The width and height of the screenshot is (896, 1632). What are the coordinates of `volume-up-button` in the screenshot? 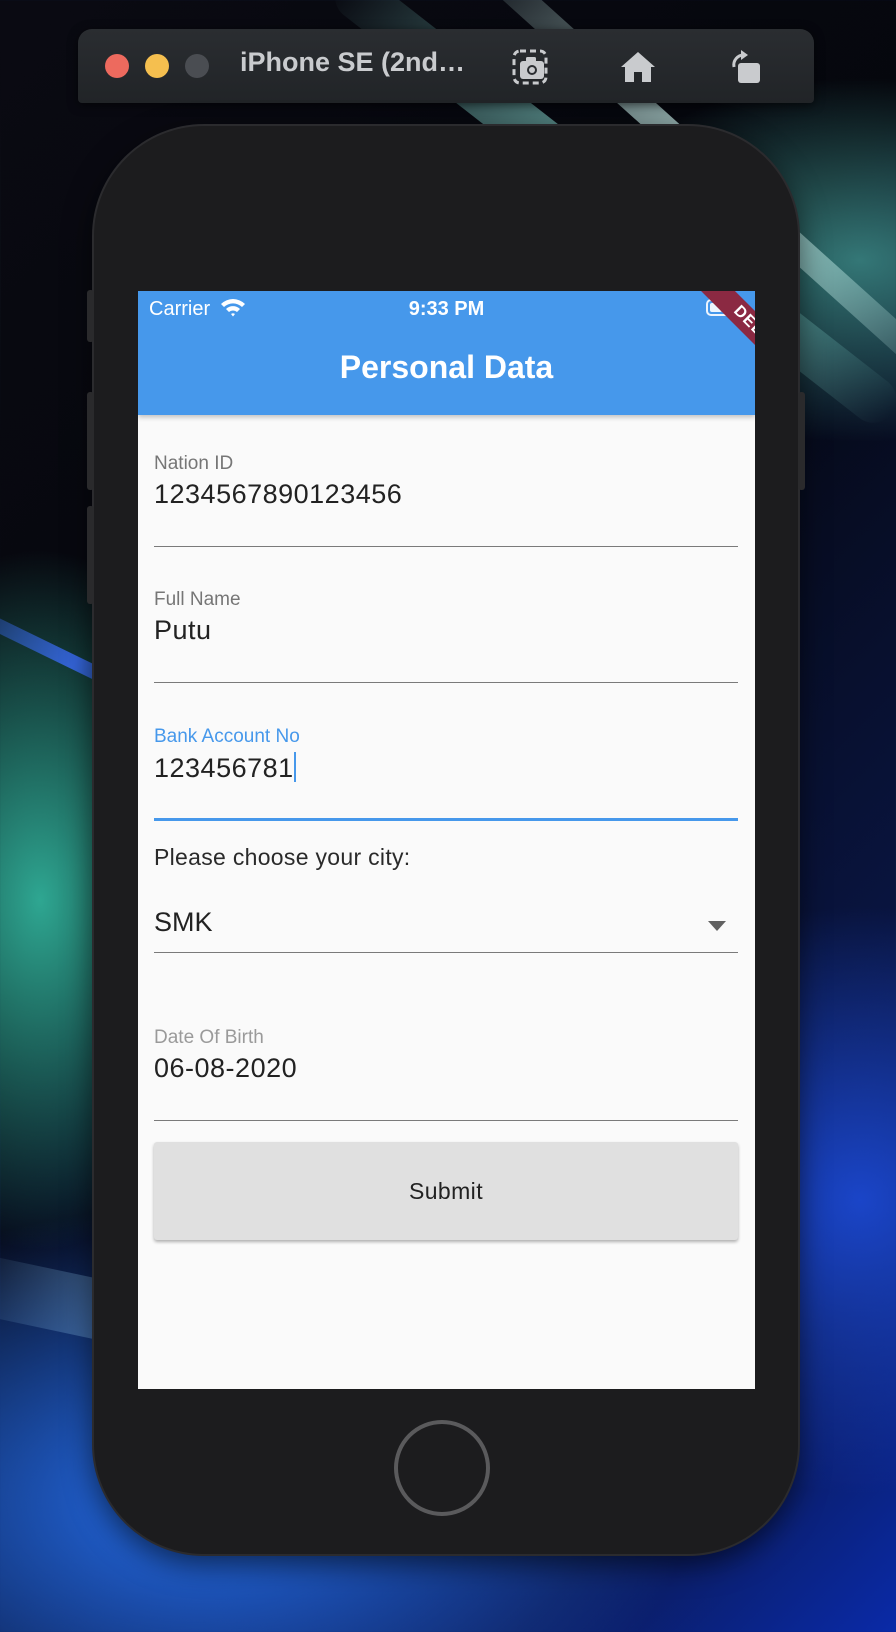 It's located at (90, 441).